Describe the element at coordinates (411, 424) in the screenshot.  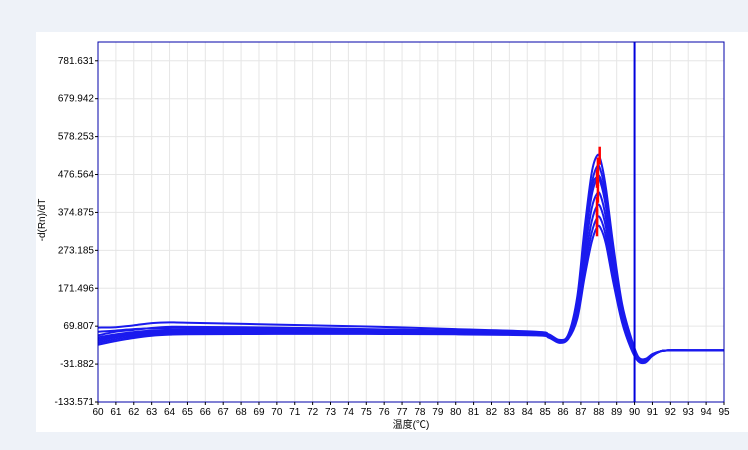
I see `x-axis-label: 温度(℃)` at that location.